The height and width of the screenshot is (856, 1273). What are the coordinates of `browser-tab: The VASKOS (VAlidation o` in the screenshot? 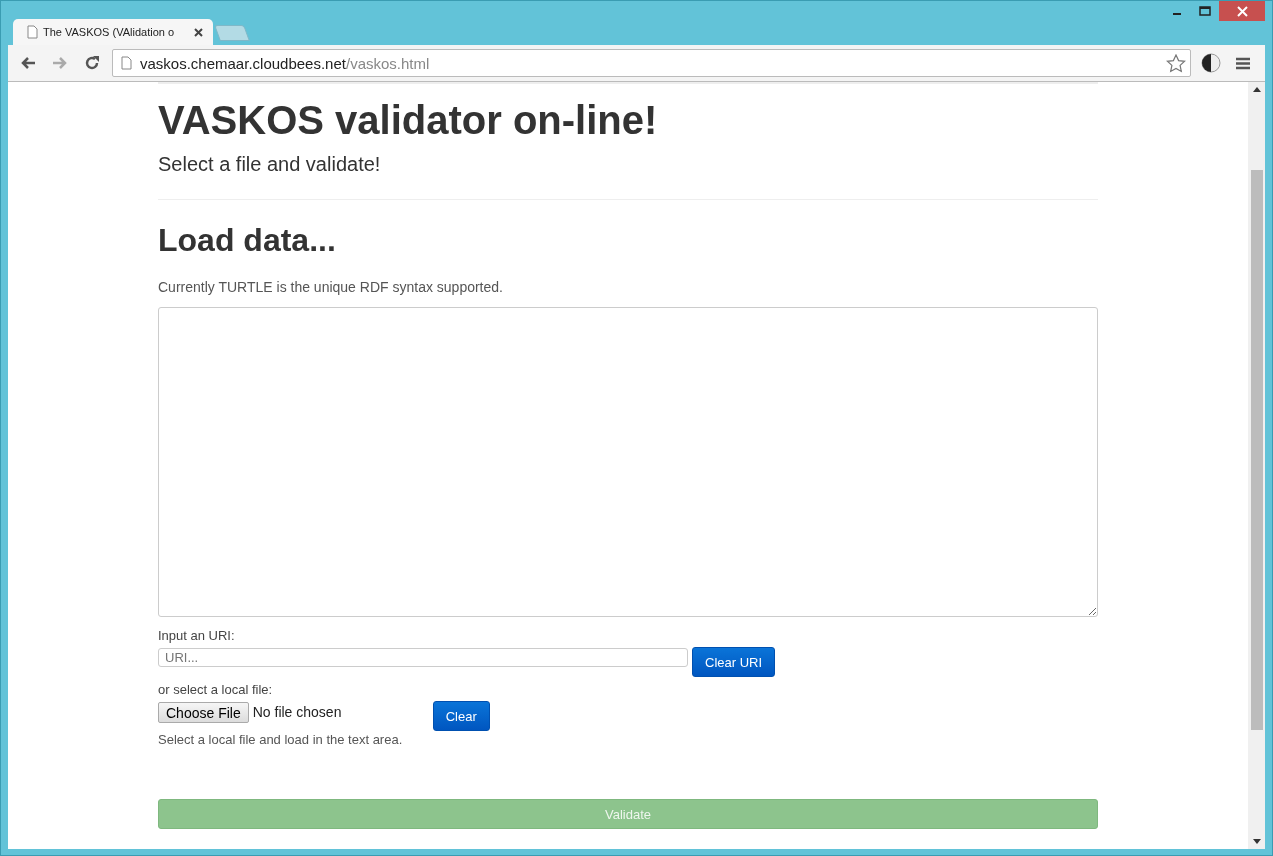 It's located at (113, 32).